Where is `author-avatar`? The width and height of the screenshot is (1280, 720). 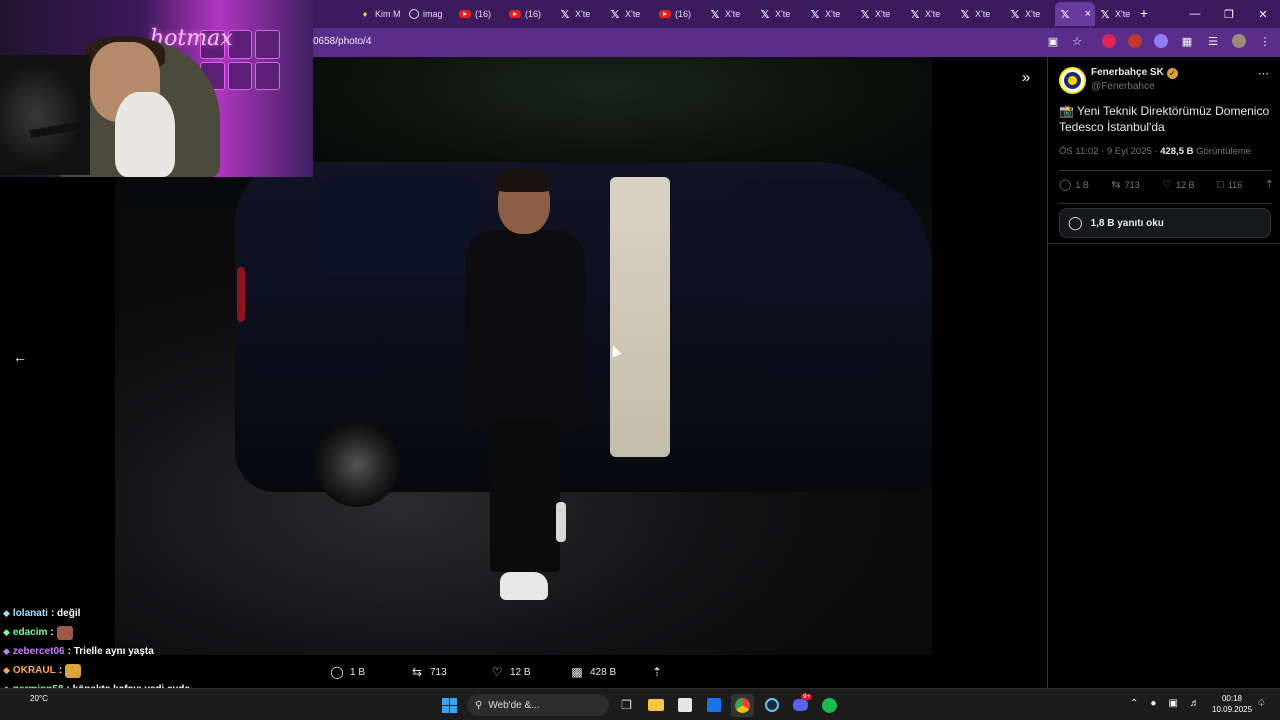 author-avatar is located at coordinates (1072, 80).